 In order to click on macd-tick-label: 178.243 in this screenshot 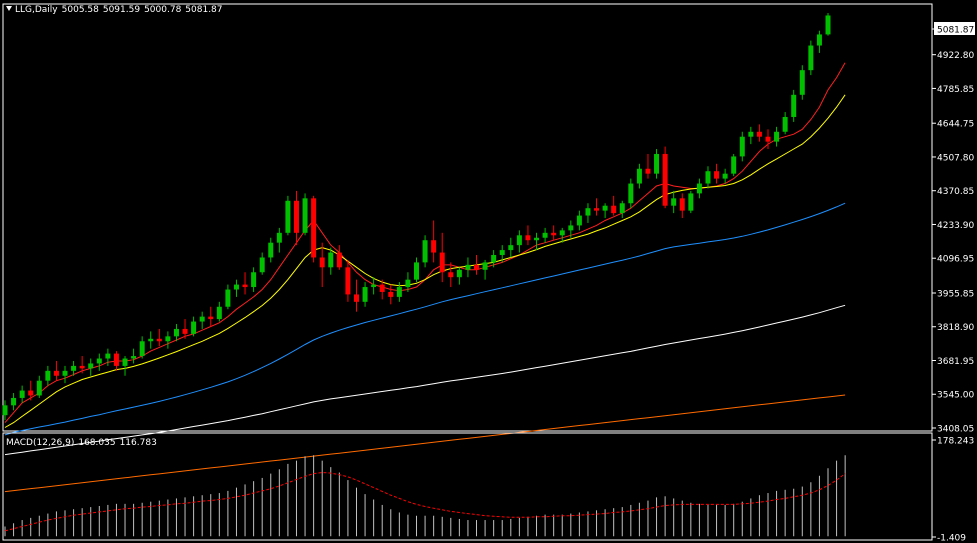, I will do `click(955, 442)`.